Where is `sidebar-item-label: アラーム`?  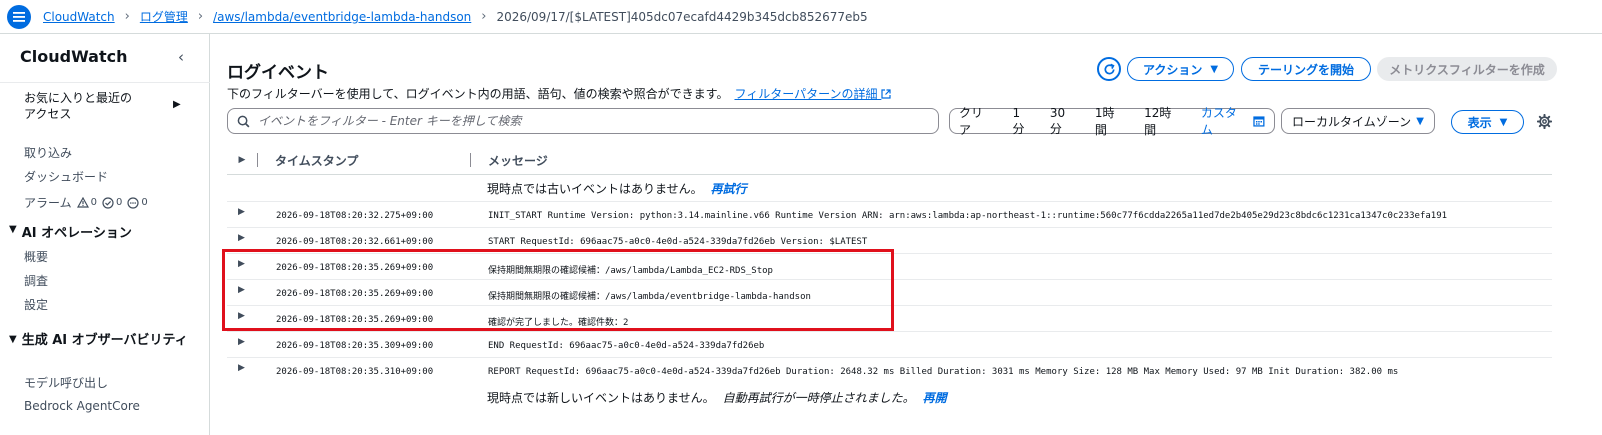 sidebar-item-label: アラーム is located at coordinates (48, 203).